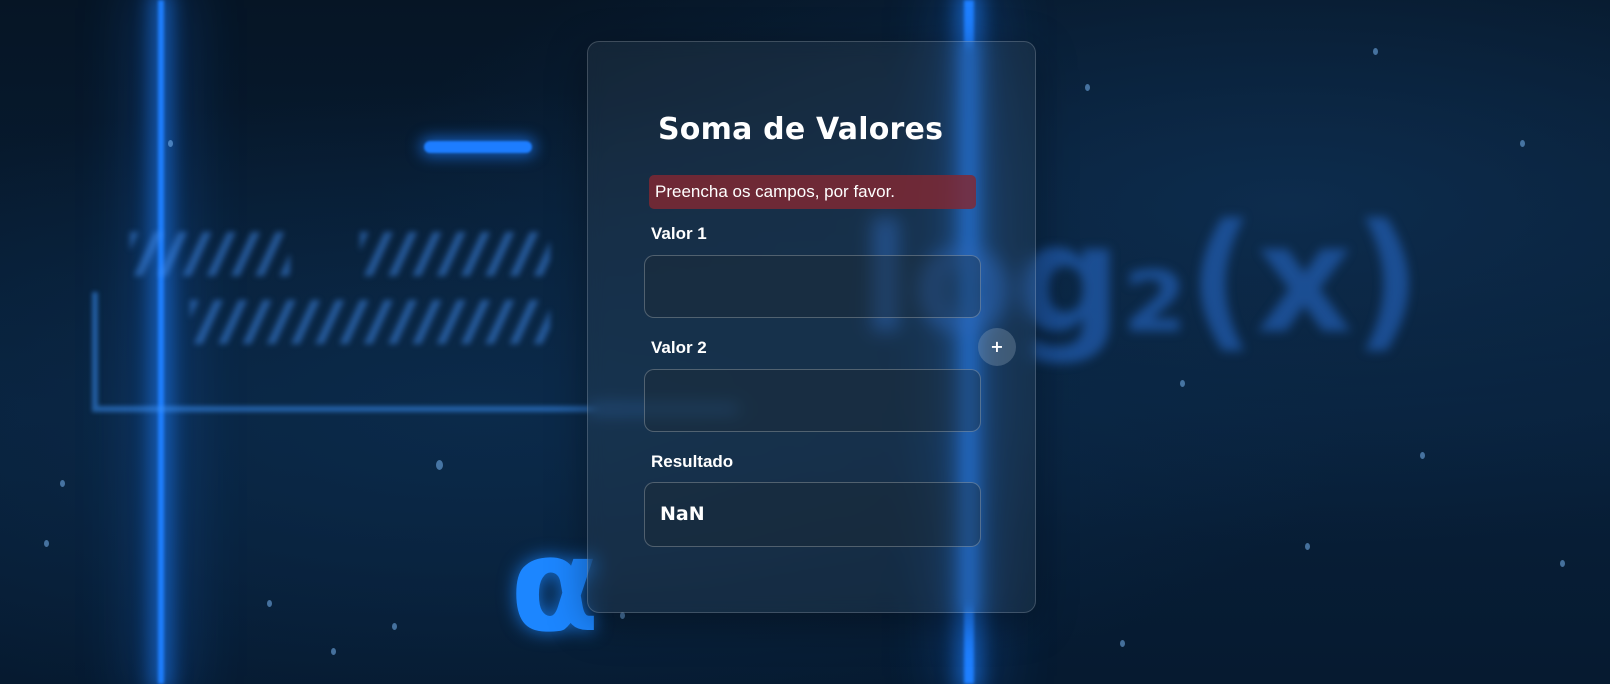 This screenshot has height=684, width=1610. I want to click on decorative-alpha-glyph: α, so click(555, 585).